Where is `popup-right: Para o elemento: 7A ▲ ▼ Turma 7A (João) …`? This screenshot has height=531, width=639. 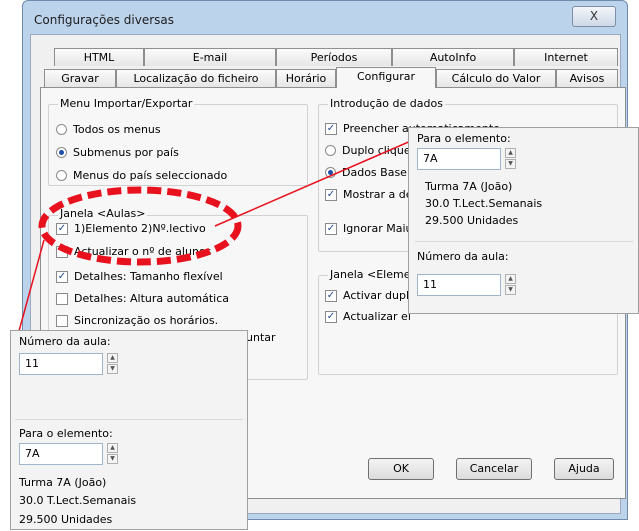
popup-right: Para o elemento: 7A ▲ ▼ Turma 7A (João) … is located at coordinates (523, 220).